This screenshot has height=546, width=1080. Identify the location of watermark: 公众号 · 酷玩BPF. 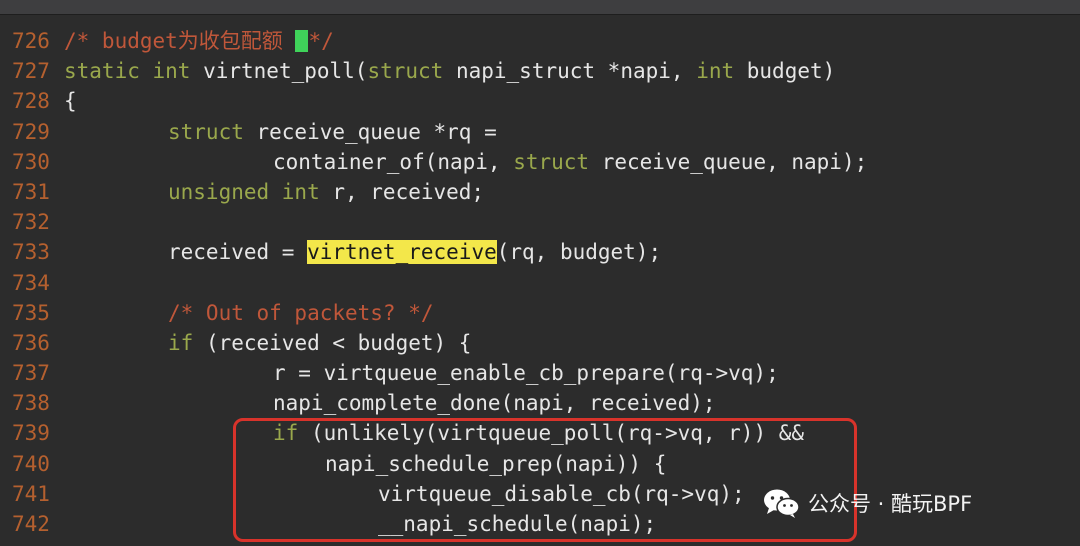
(867, 503).